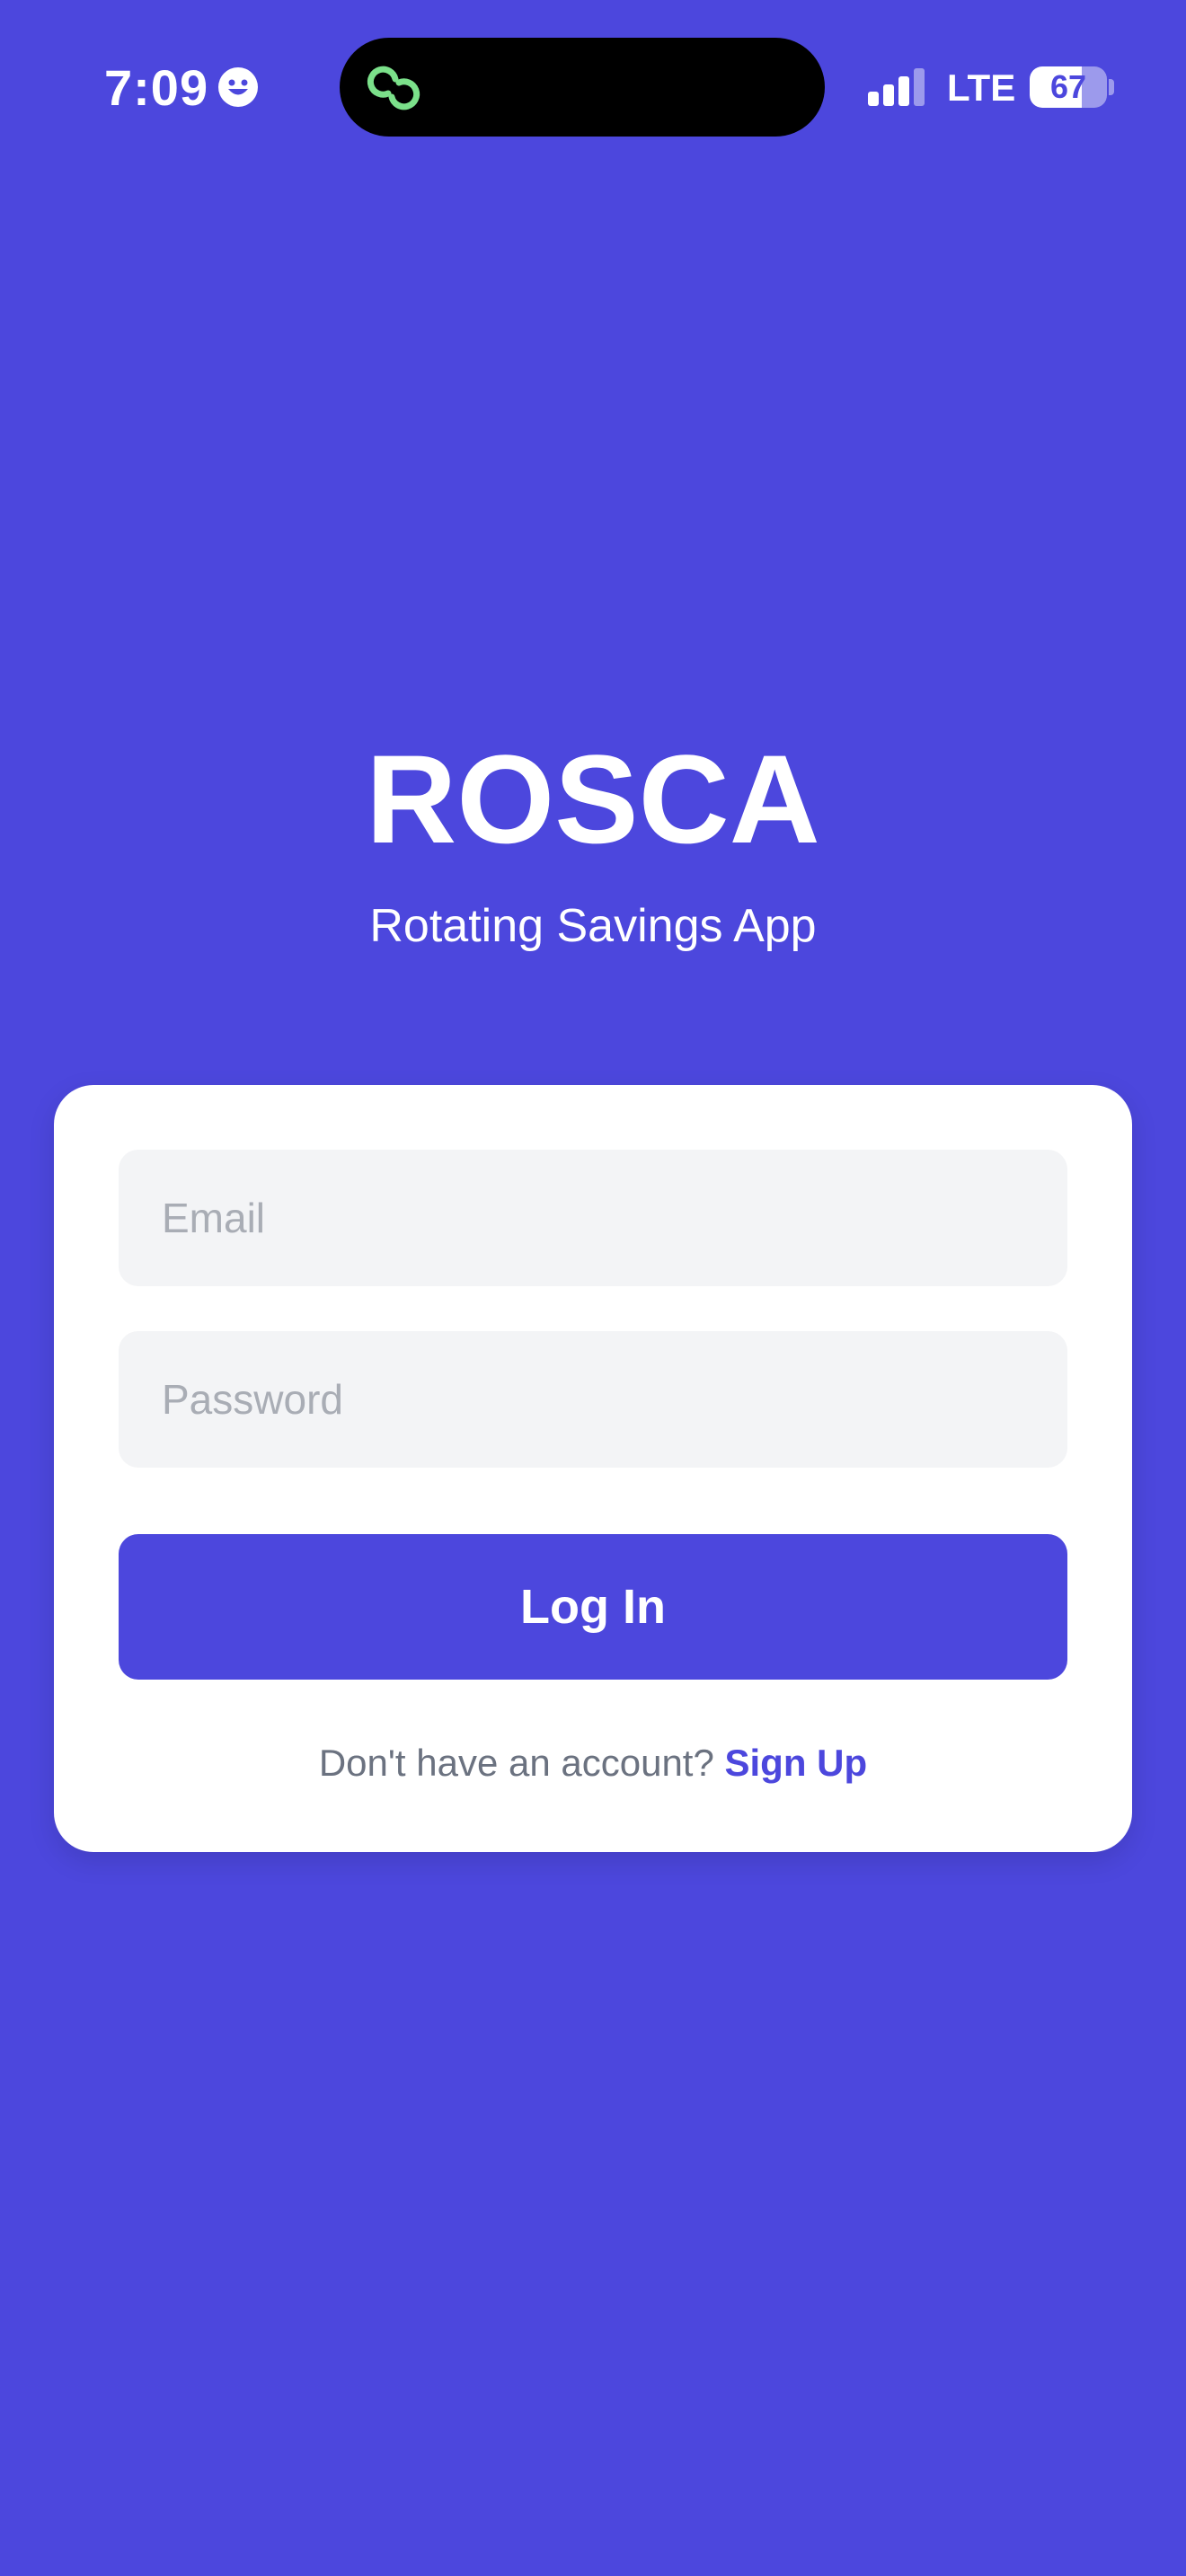 This screenshot has height=2576, width=1186. I want to click on smiley-face-icon, so click(238, 87).